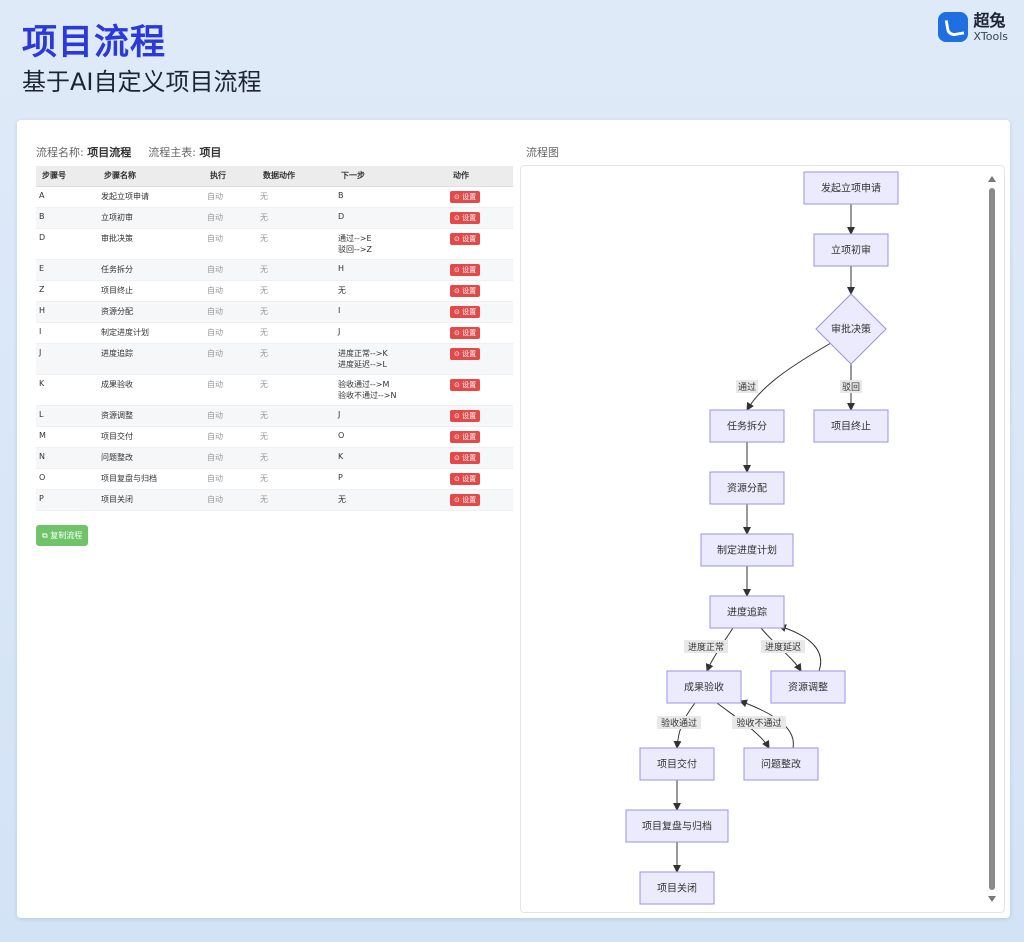 The height and width of the screenshot is (942, 1024). I want to click on step-next: 进度正常-->K 进度延迟-->L, so click(391, 359).